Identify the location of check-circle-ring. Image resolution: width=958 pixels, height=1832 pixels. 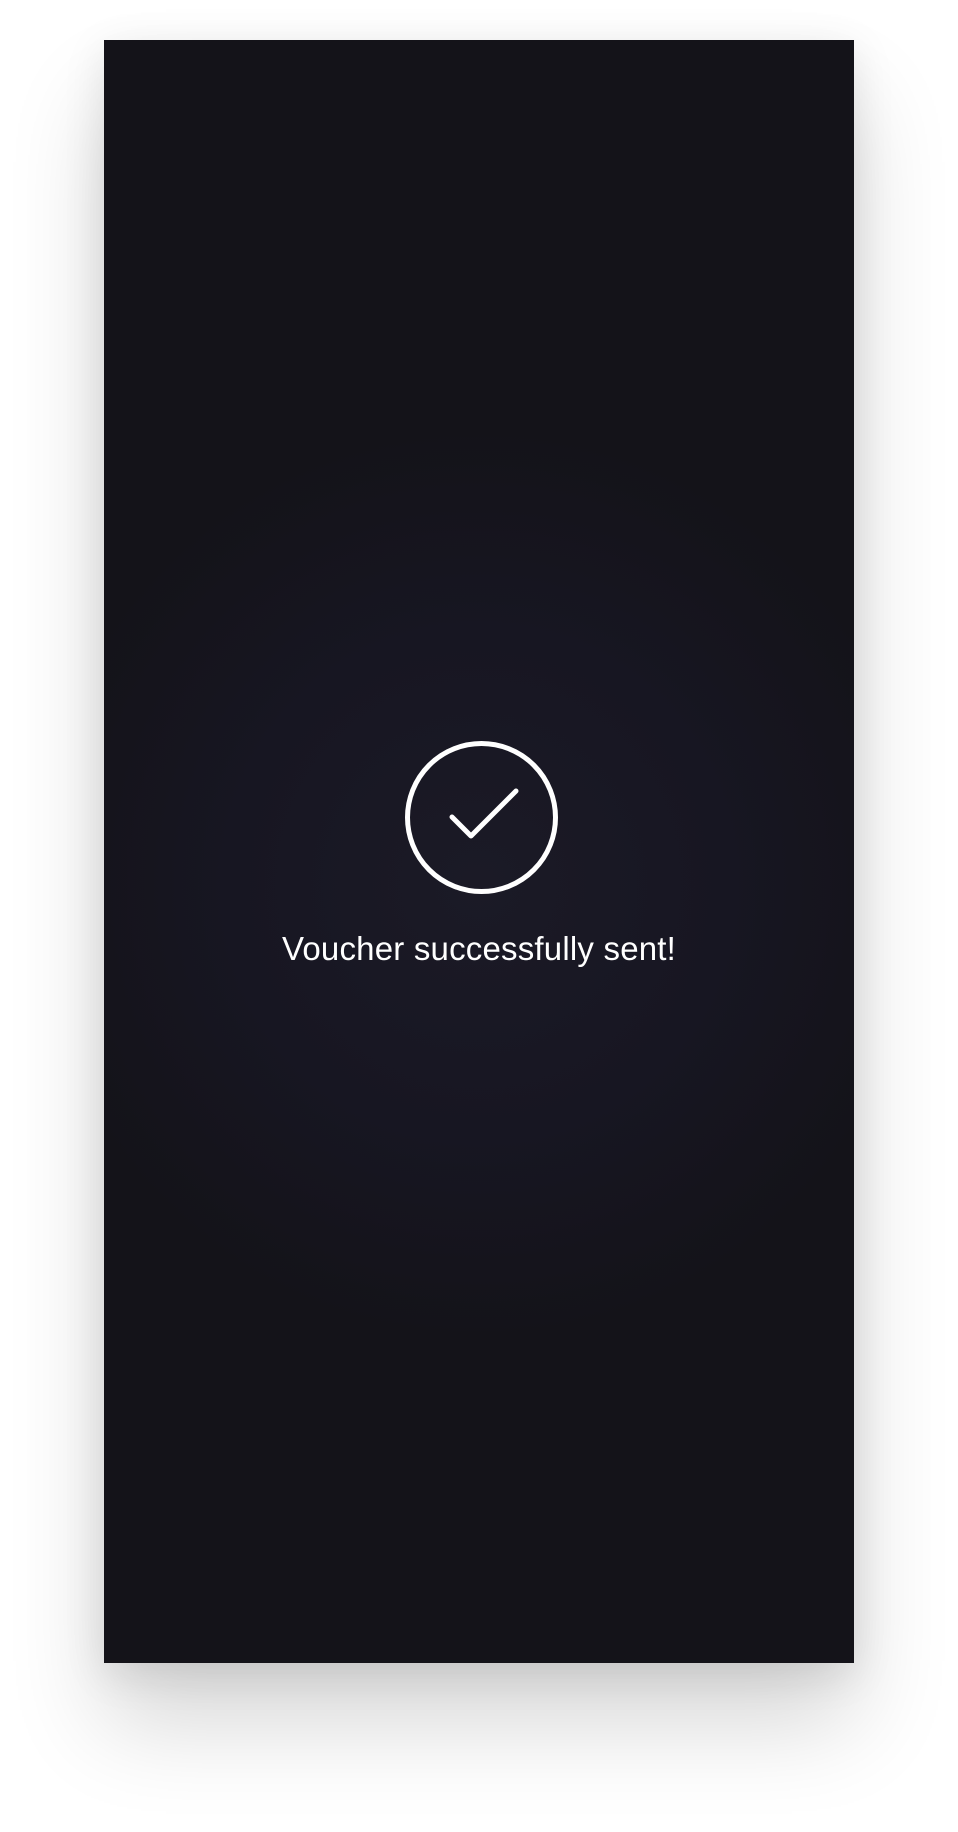
(481, 817).